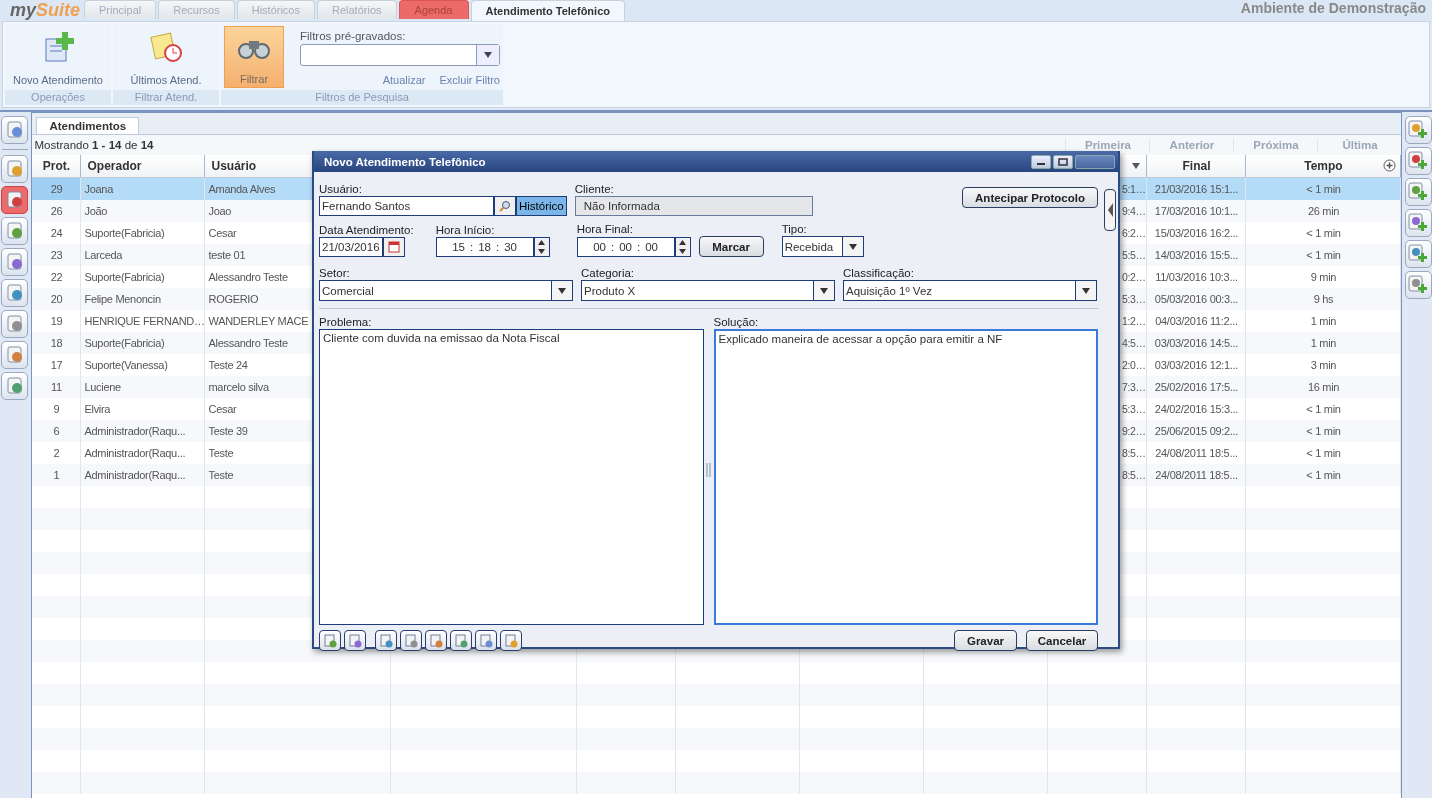  Describe the element at coordinates (608, 273) in the screenshot. I see `field-label: Categoria:` at that location.